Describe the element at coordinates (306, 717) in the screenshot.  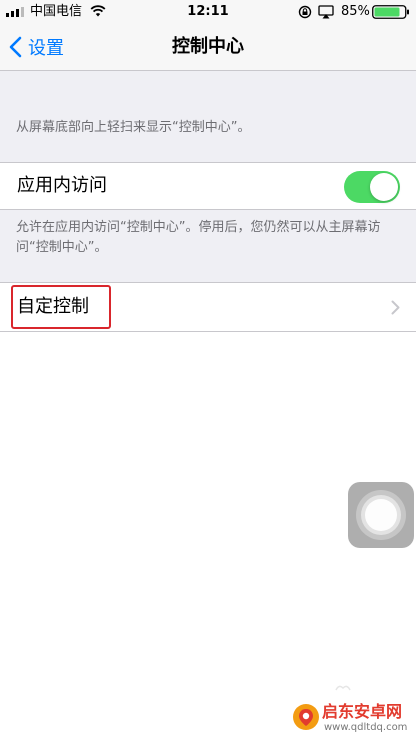
I see `watermark-logo-icon` at that location.